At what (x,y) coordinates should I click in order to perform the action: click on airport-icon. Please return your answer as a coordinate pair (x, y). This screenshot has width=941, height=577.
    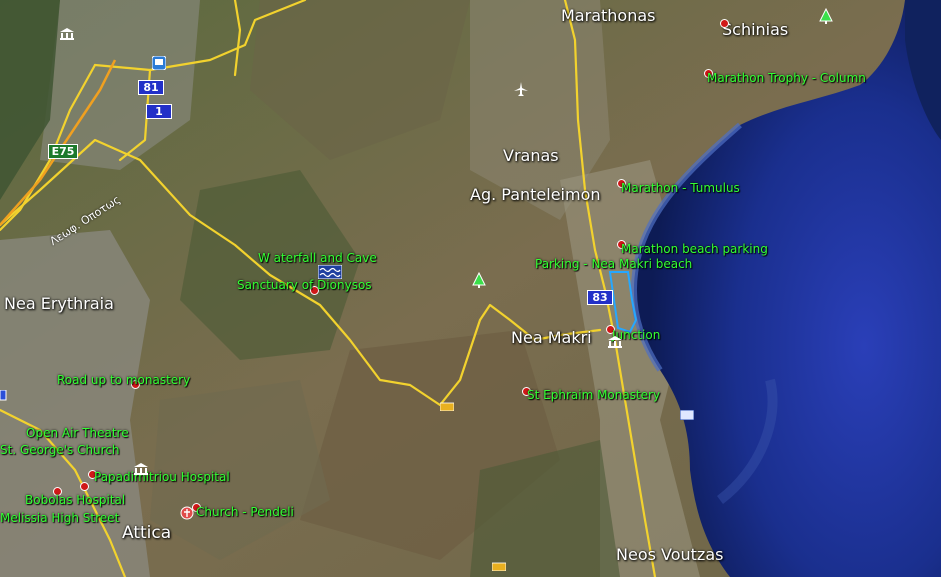
    Looking at the image, I should click on (521, 89).